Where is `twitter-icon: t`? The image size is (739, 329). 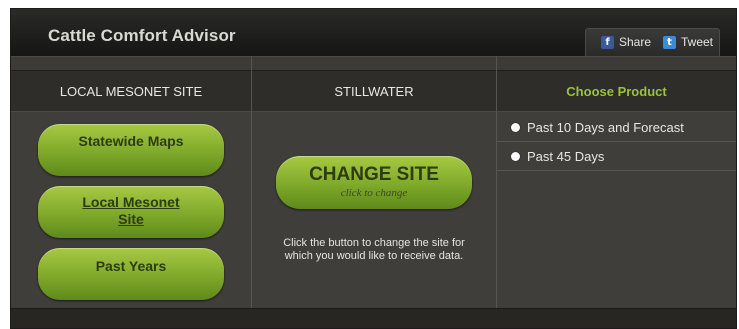 twitter-icon: t is located at coordinates (669, 42).